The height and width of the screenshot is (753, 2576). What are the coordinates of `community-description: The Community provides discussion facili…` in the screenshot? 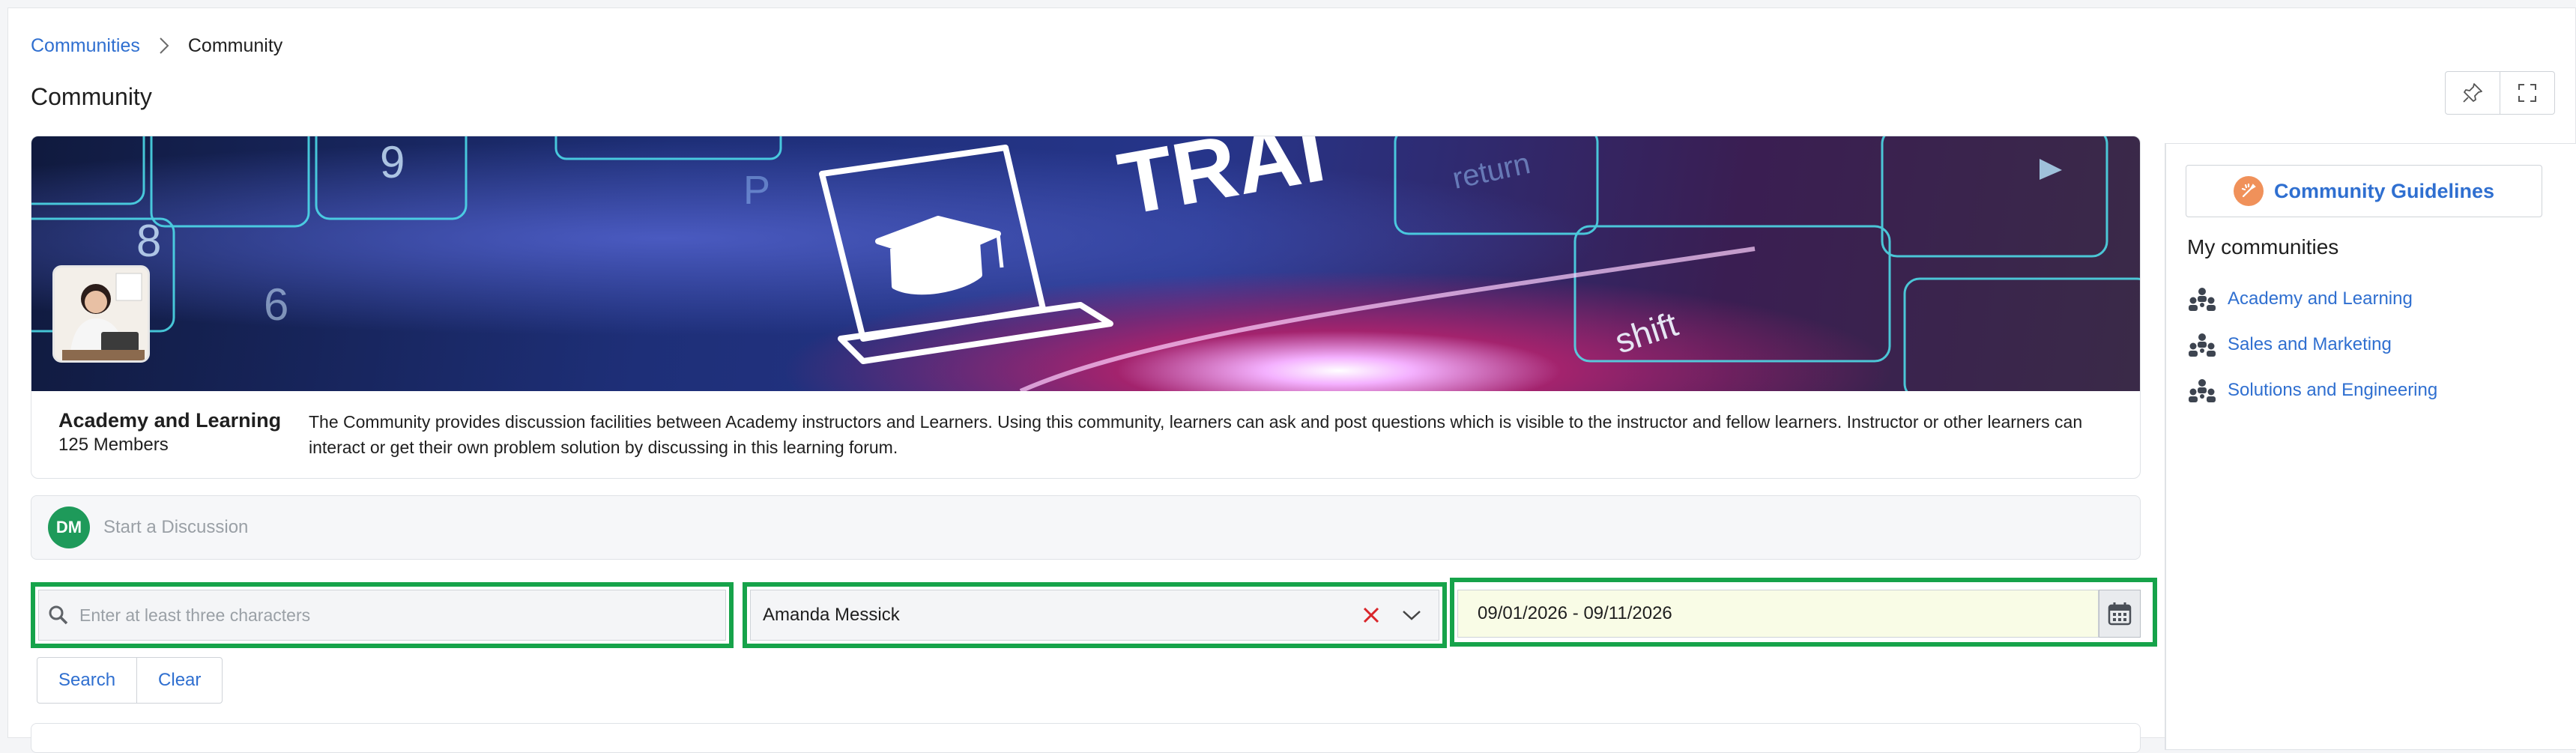 It's located at (1196, 434).